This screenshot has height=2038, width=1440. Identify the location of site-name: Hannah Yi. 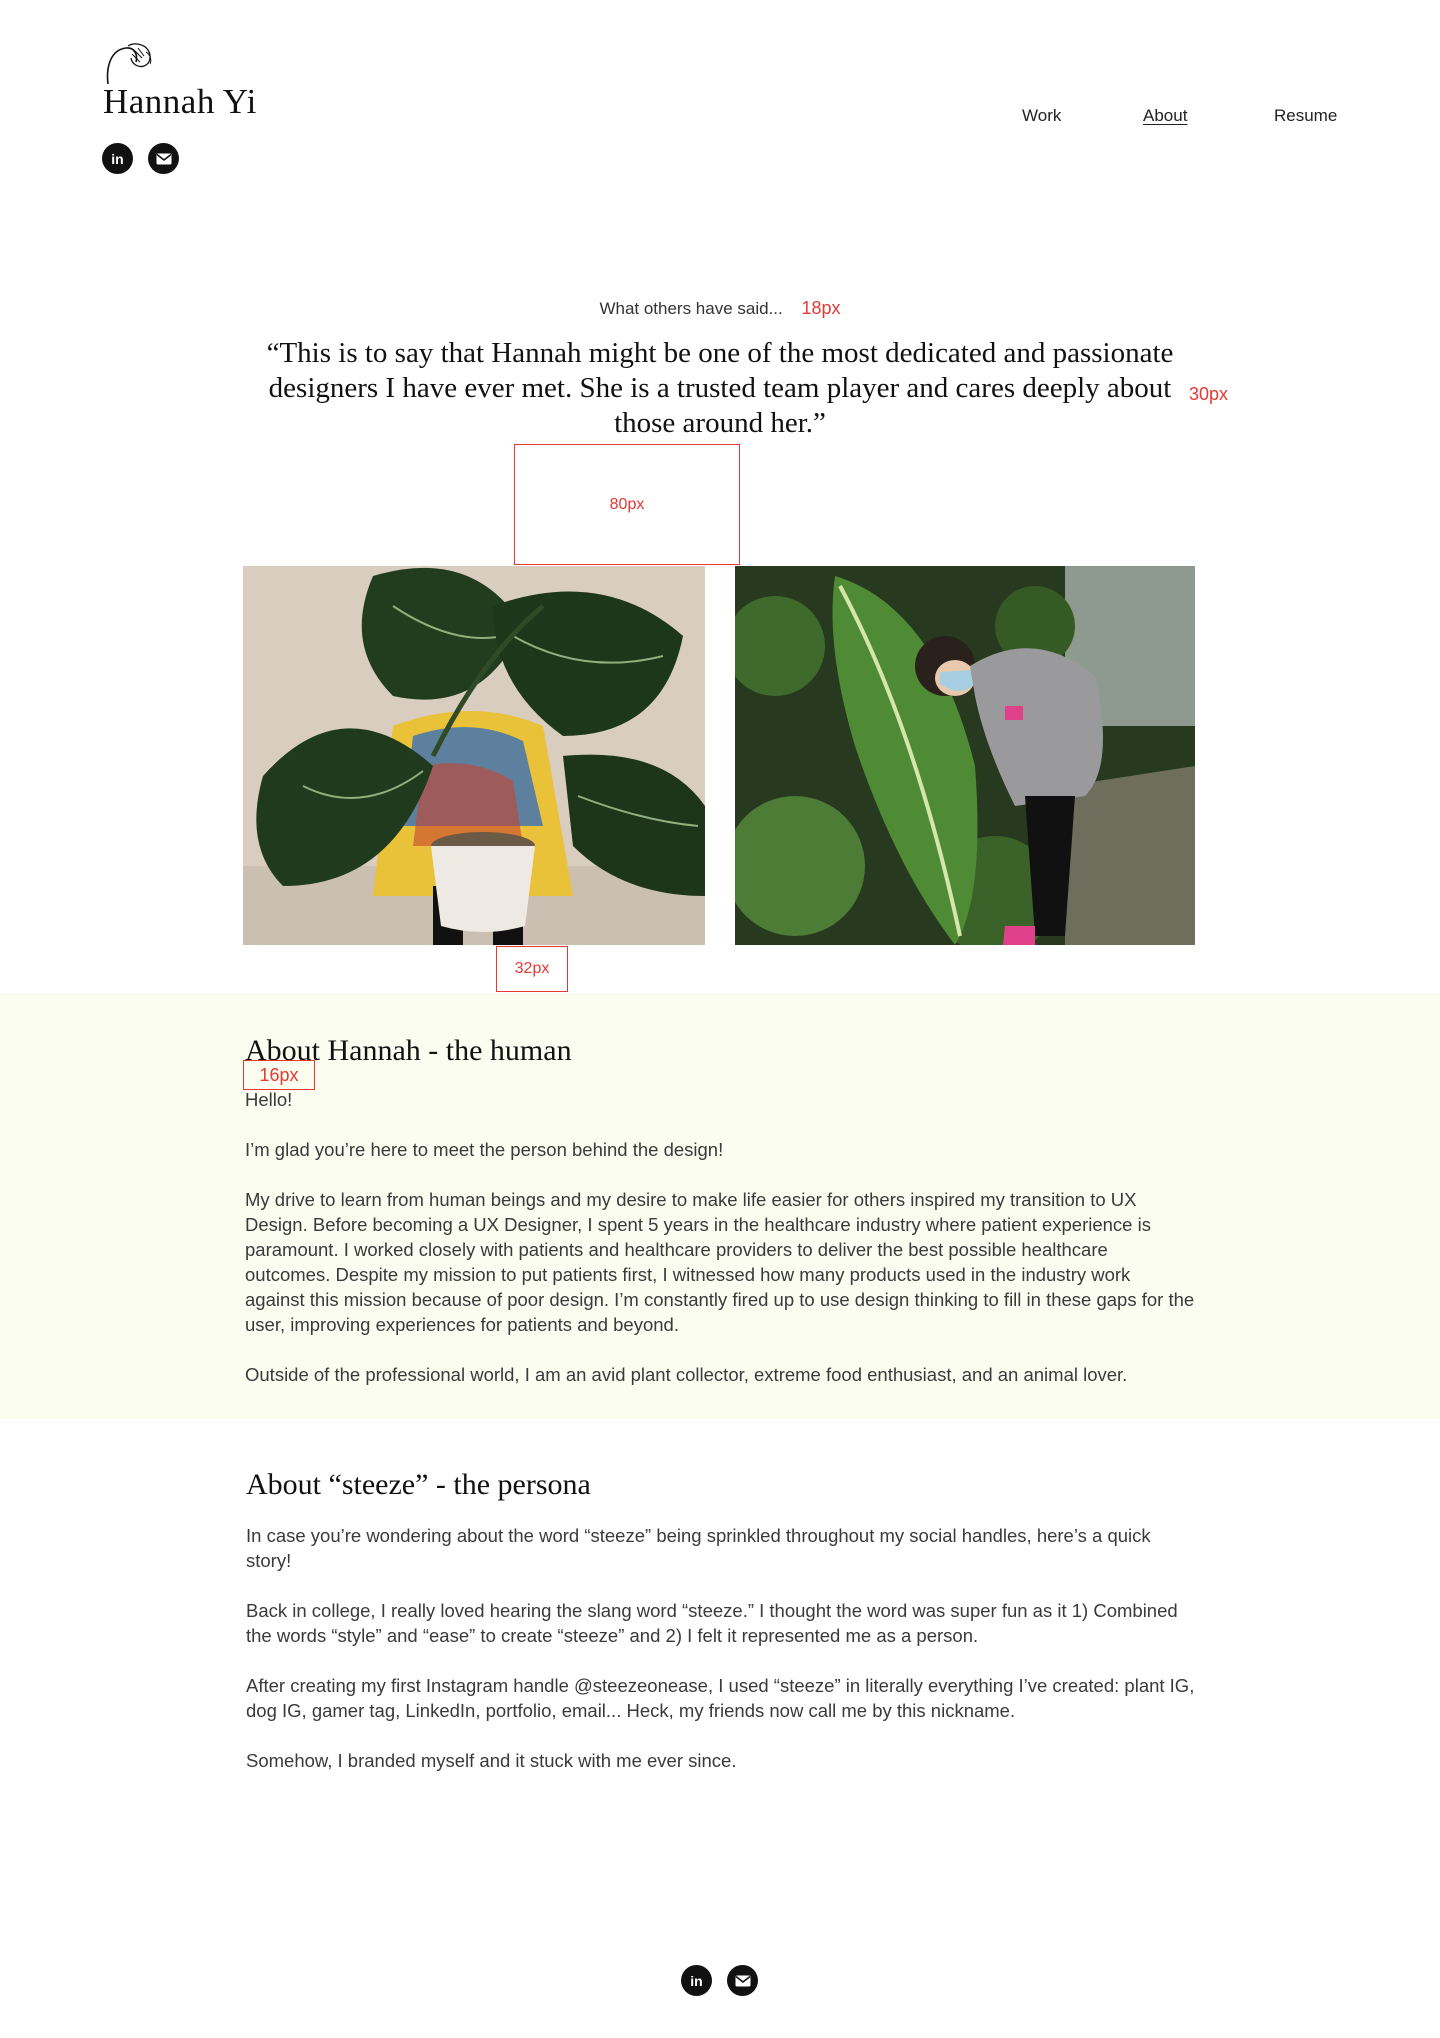
(180, 101).